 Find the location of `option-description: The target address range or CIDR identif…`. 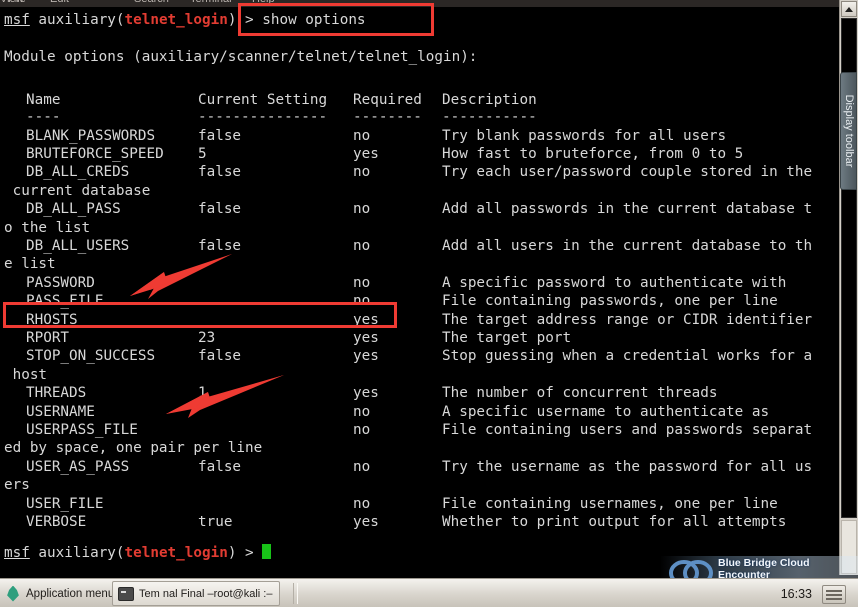

option-description: The target address range or CIDR identif… is located at coordinates (627, 319).